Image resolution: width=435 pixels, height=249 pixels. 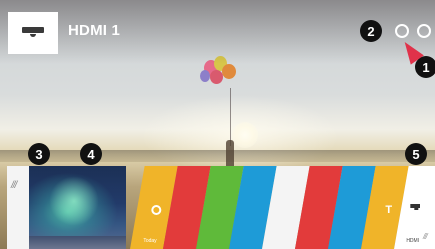 What do you see at coordinates (427, 207) in the screenshot?
I see `more-button: ///` at bounding box center [427, 207].